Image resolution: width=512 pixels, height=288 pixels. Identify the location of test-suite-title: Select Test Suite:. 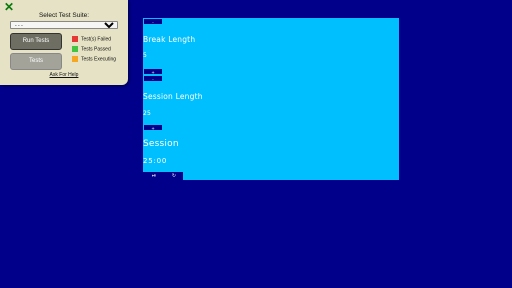
(64, 15).